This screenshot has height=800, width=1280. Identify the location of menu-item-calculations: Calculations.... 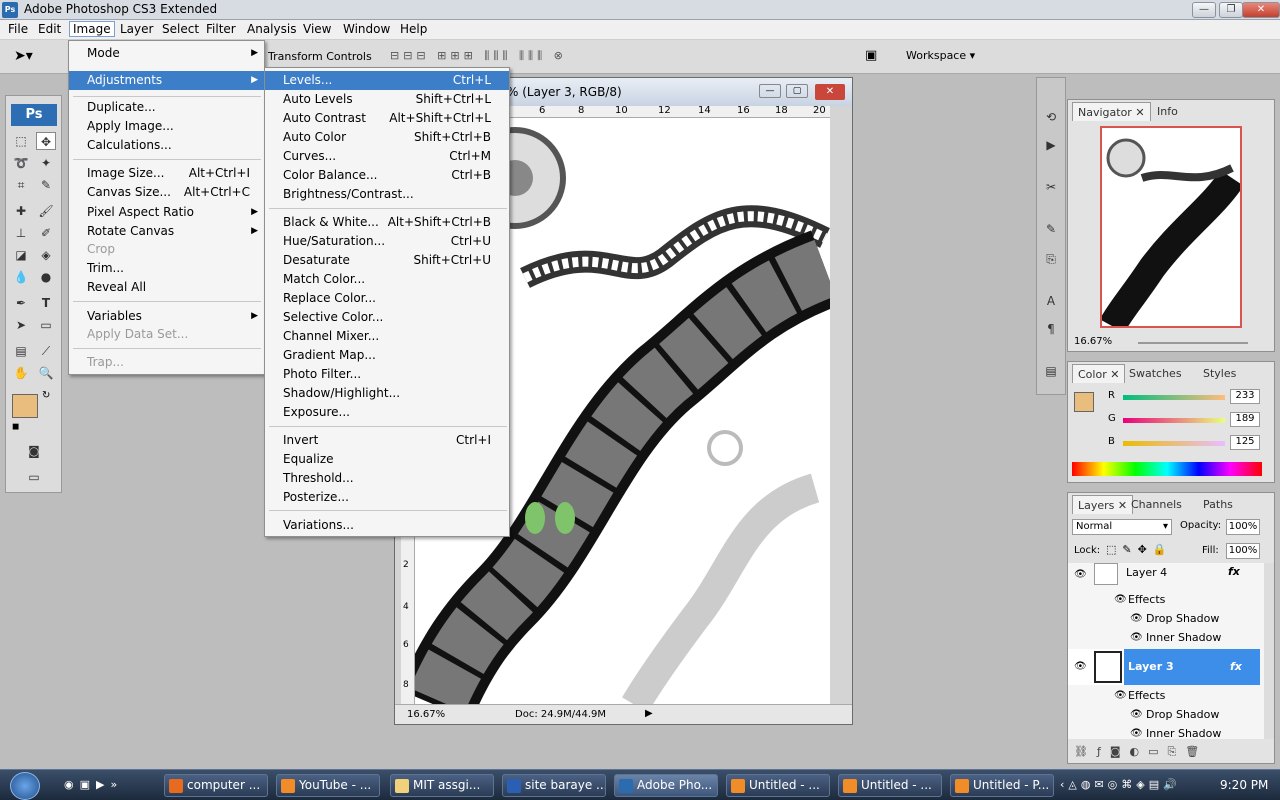
(166, 145).